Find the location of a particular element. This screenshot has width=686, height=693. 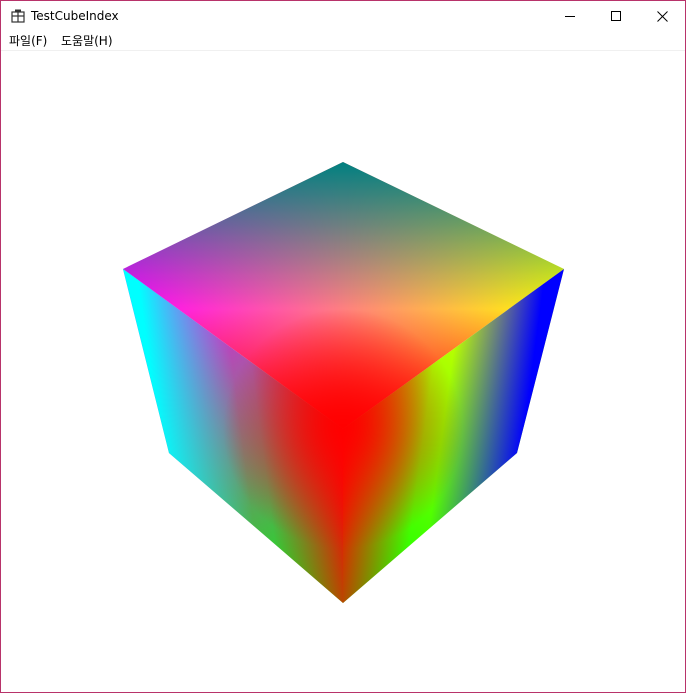

close-button is located at coordinates (662, 16).